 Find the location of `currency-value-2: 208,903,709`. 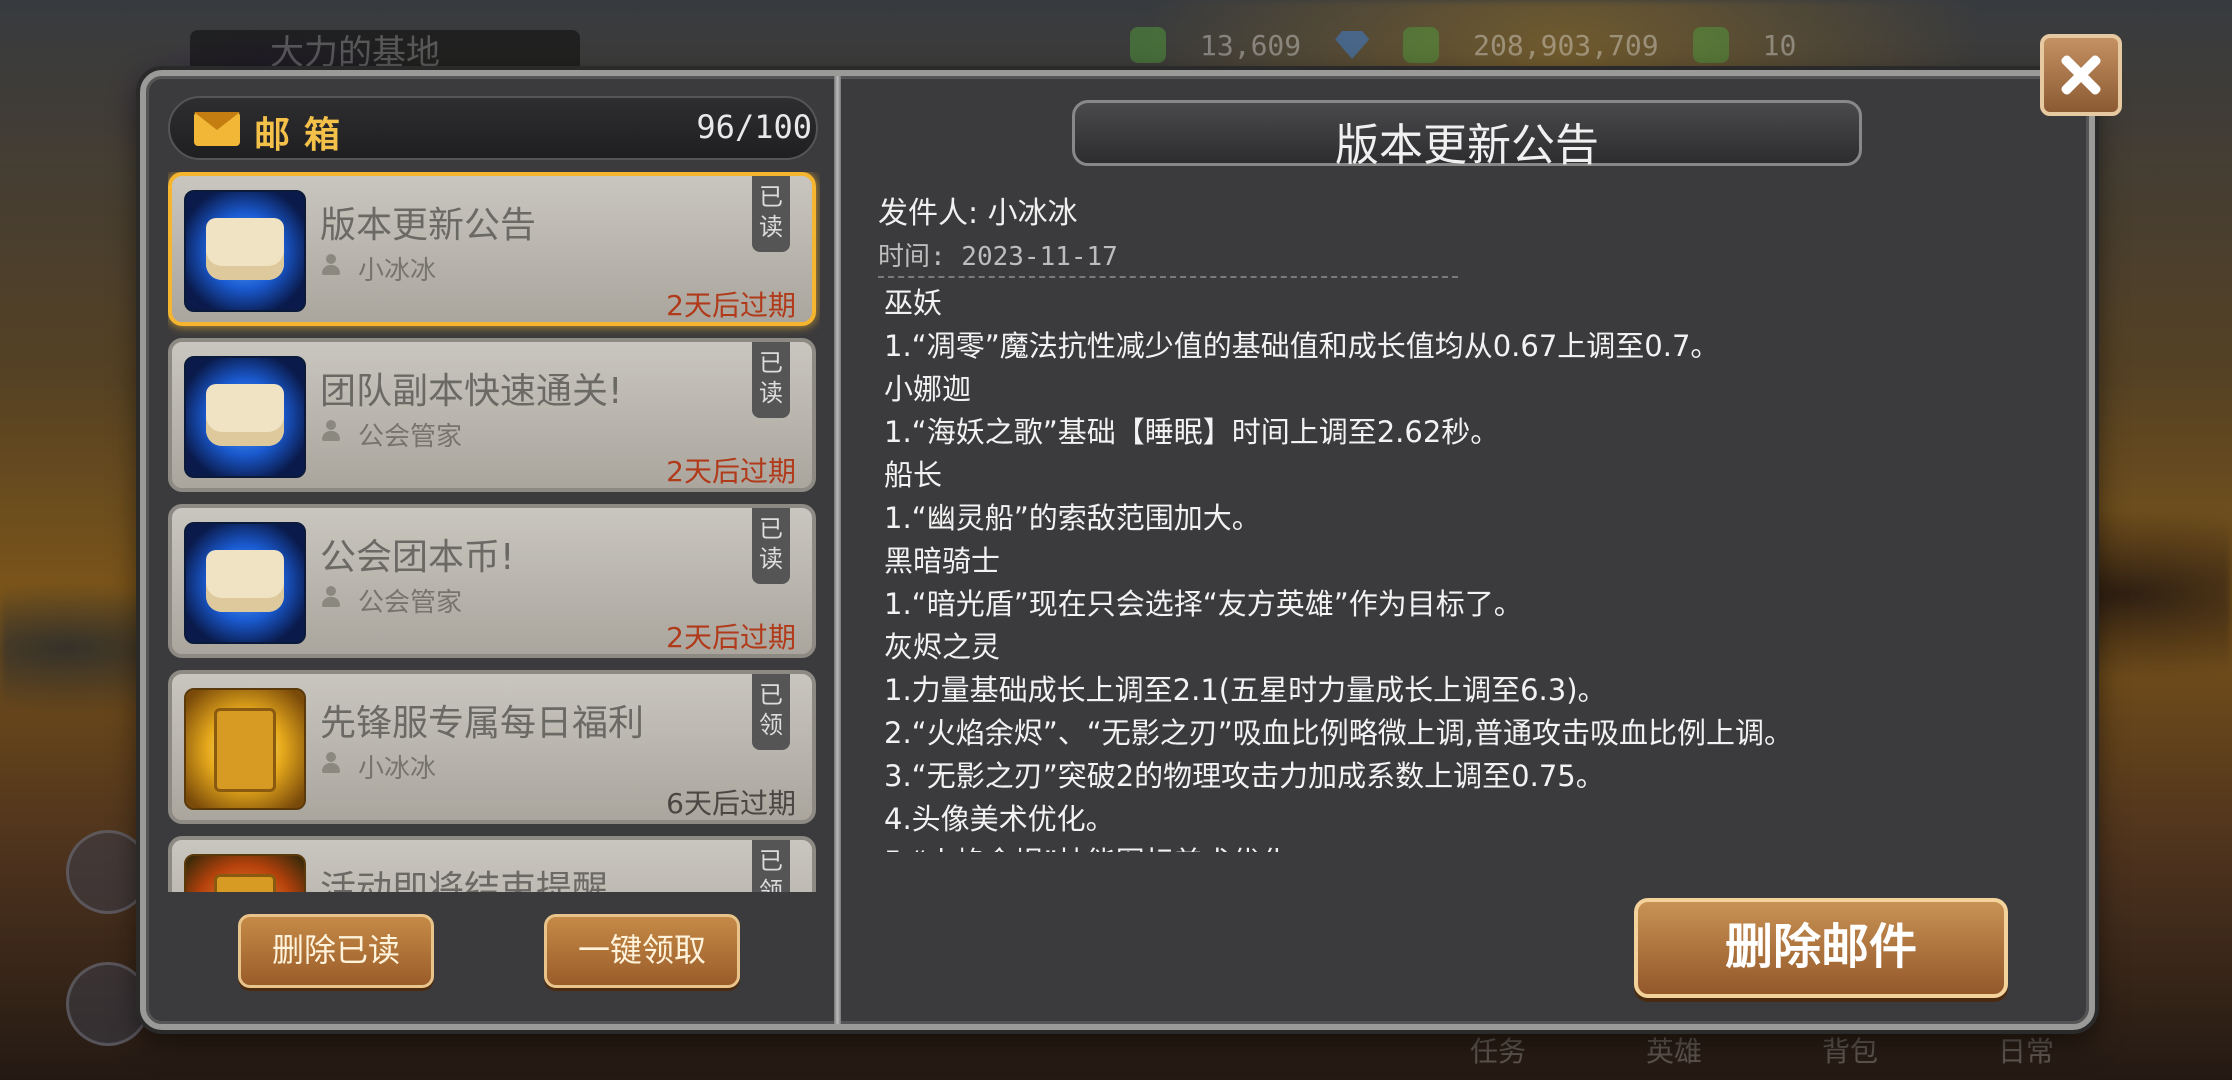

currency-value-2: 208,903,709 is located at coordinates (1566, 45).